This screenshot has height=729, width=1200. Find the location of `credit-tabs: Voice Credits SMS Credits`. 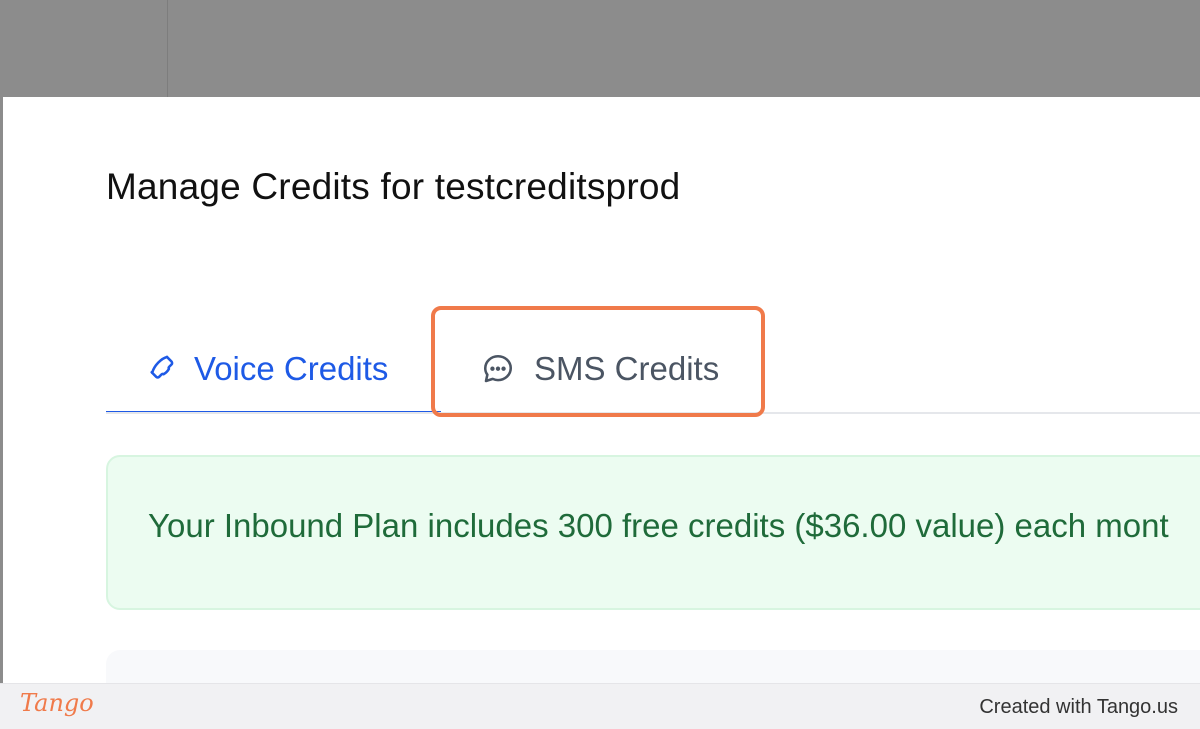

credit-tabs: Voice Credits SMS Credits is located at coordinates (653, 370).